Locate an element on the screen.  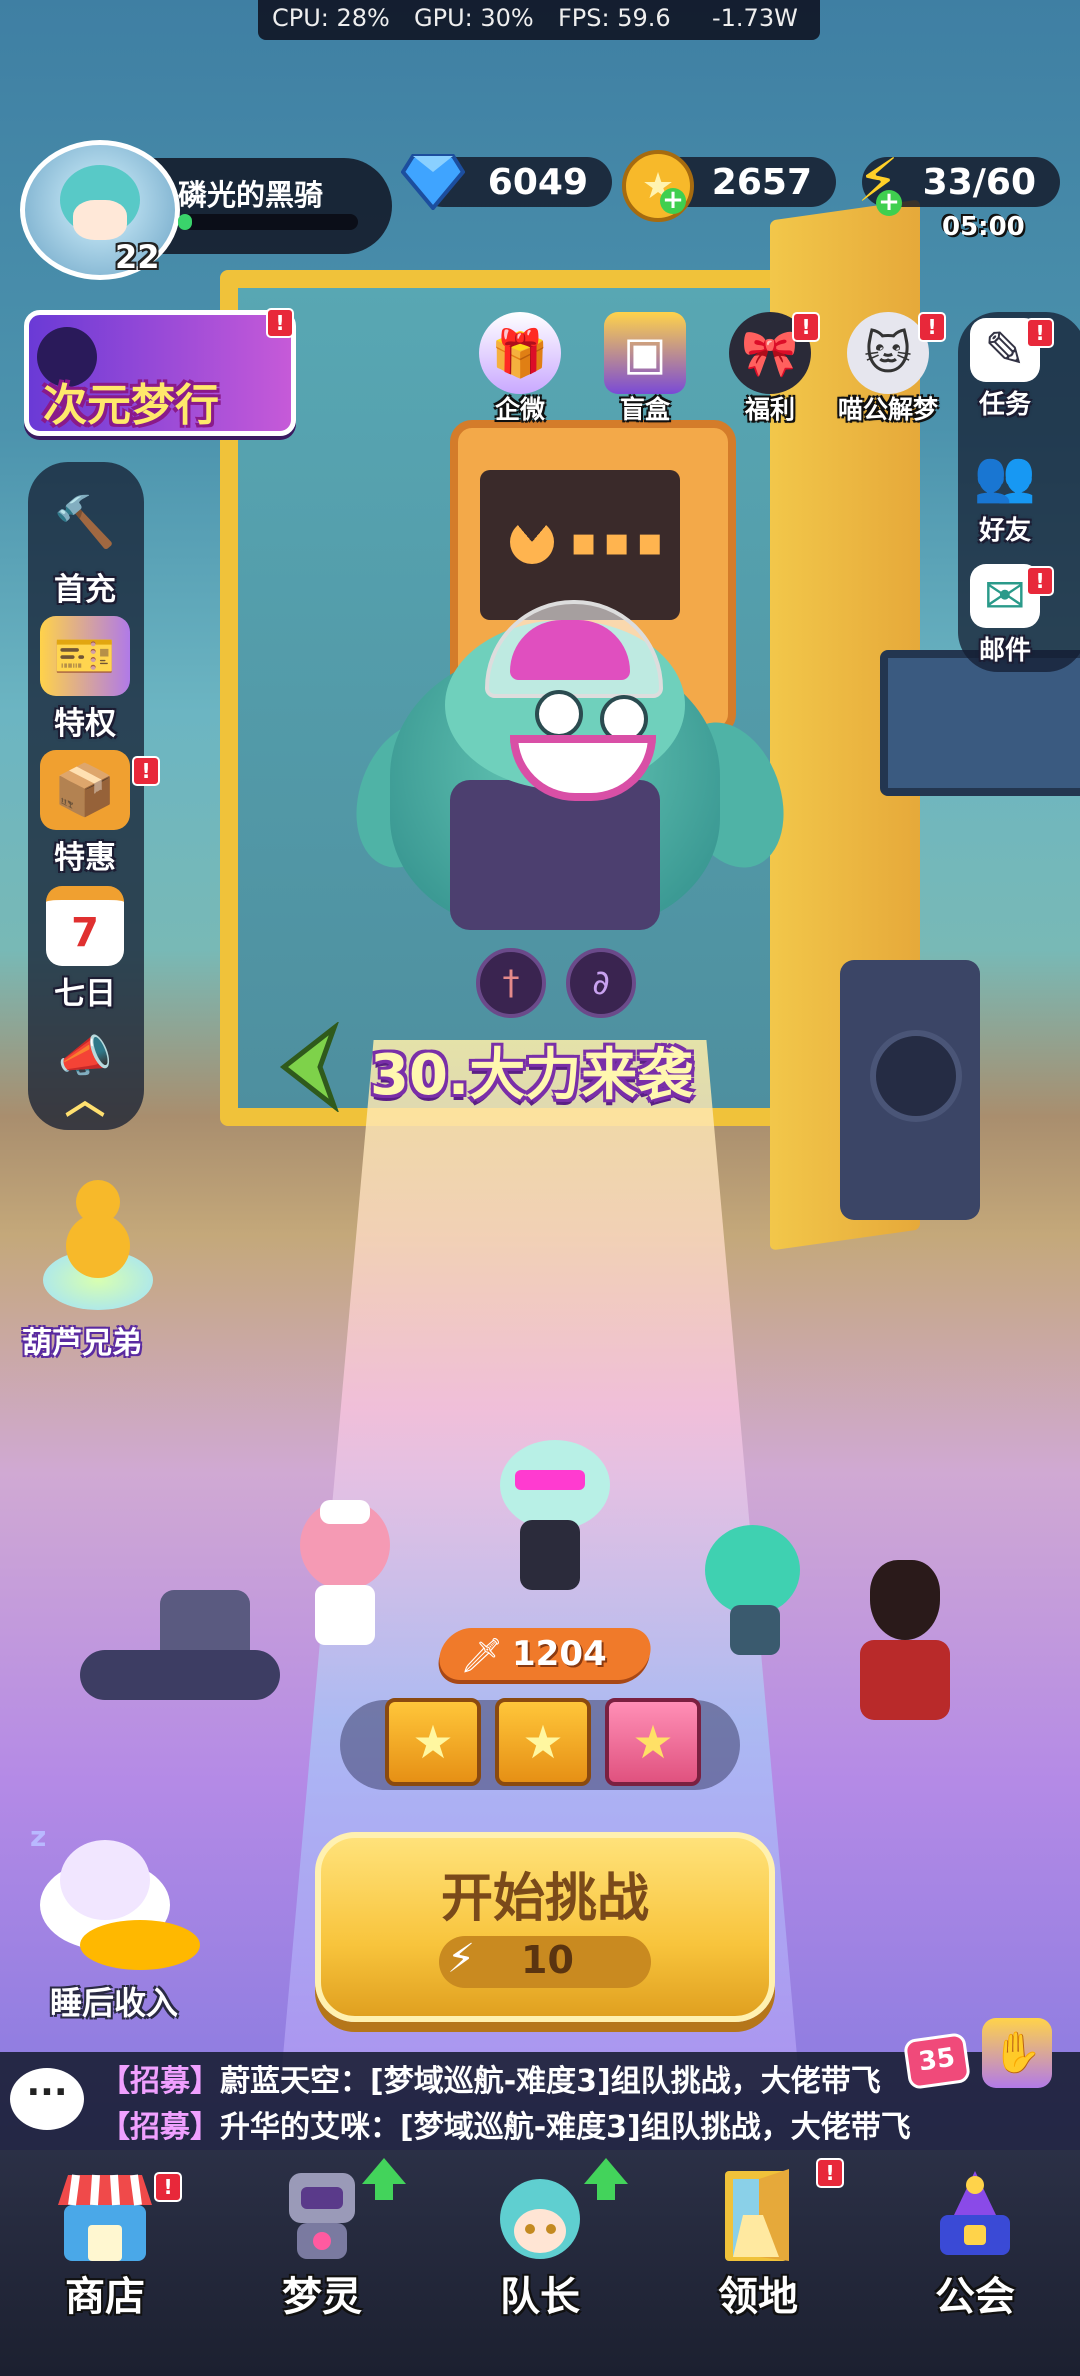
welfare-badge: ! is located at coordinates (806, 327).